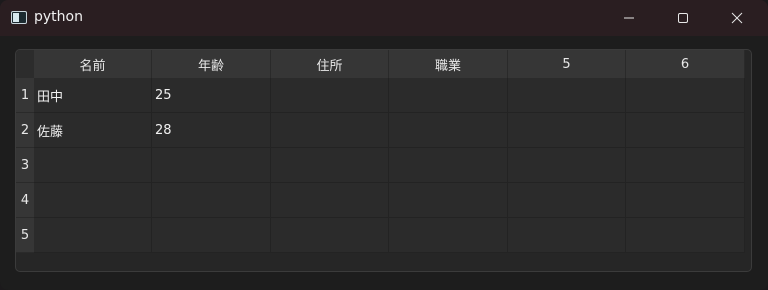  Describe the element at coordinates (93, 64) in the screenshot. I see `column-header-cell: 名前` at that location.